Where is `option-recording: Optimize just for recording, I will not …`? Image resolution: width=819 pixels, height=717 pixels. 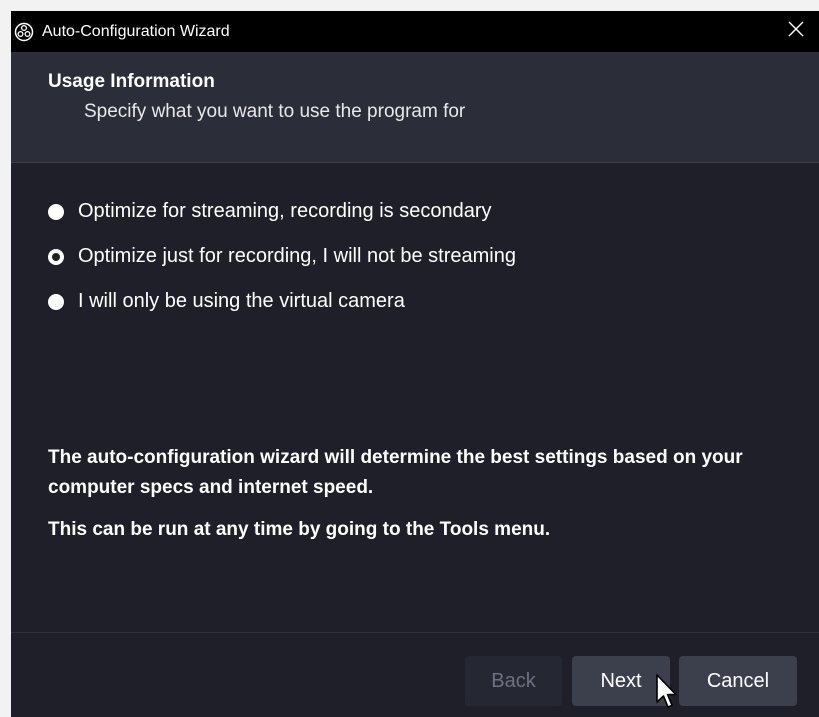
option-recording: Optimize just for recording, I will not … is located at coordinates (282, 256).